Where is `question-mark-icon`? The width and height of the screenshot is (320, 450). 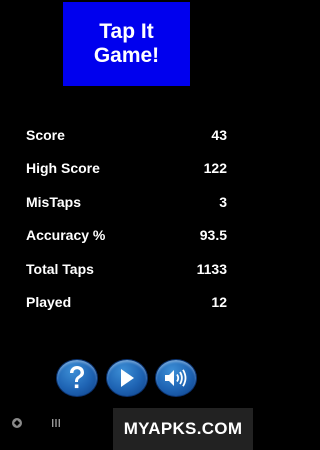 question-mark-icon is located at coordinates (77, 377).